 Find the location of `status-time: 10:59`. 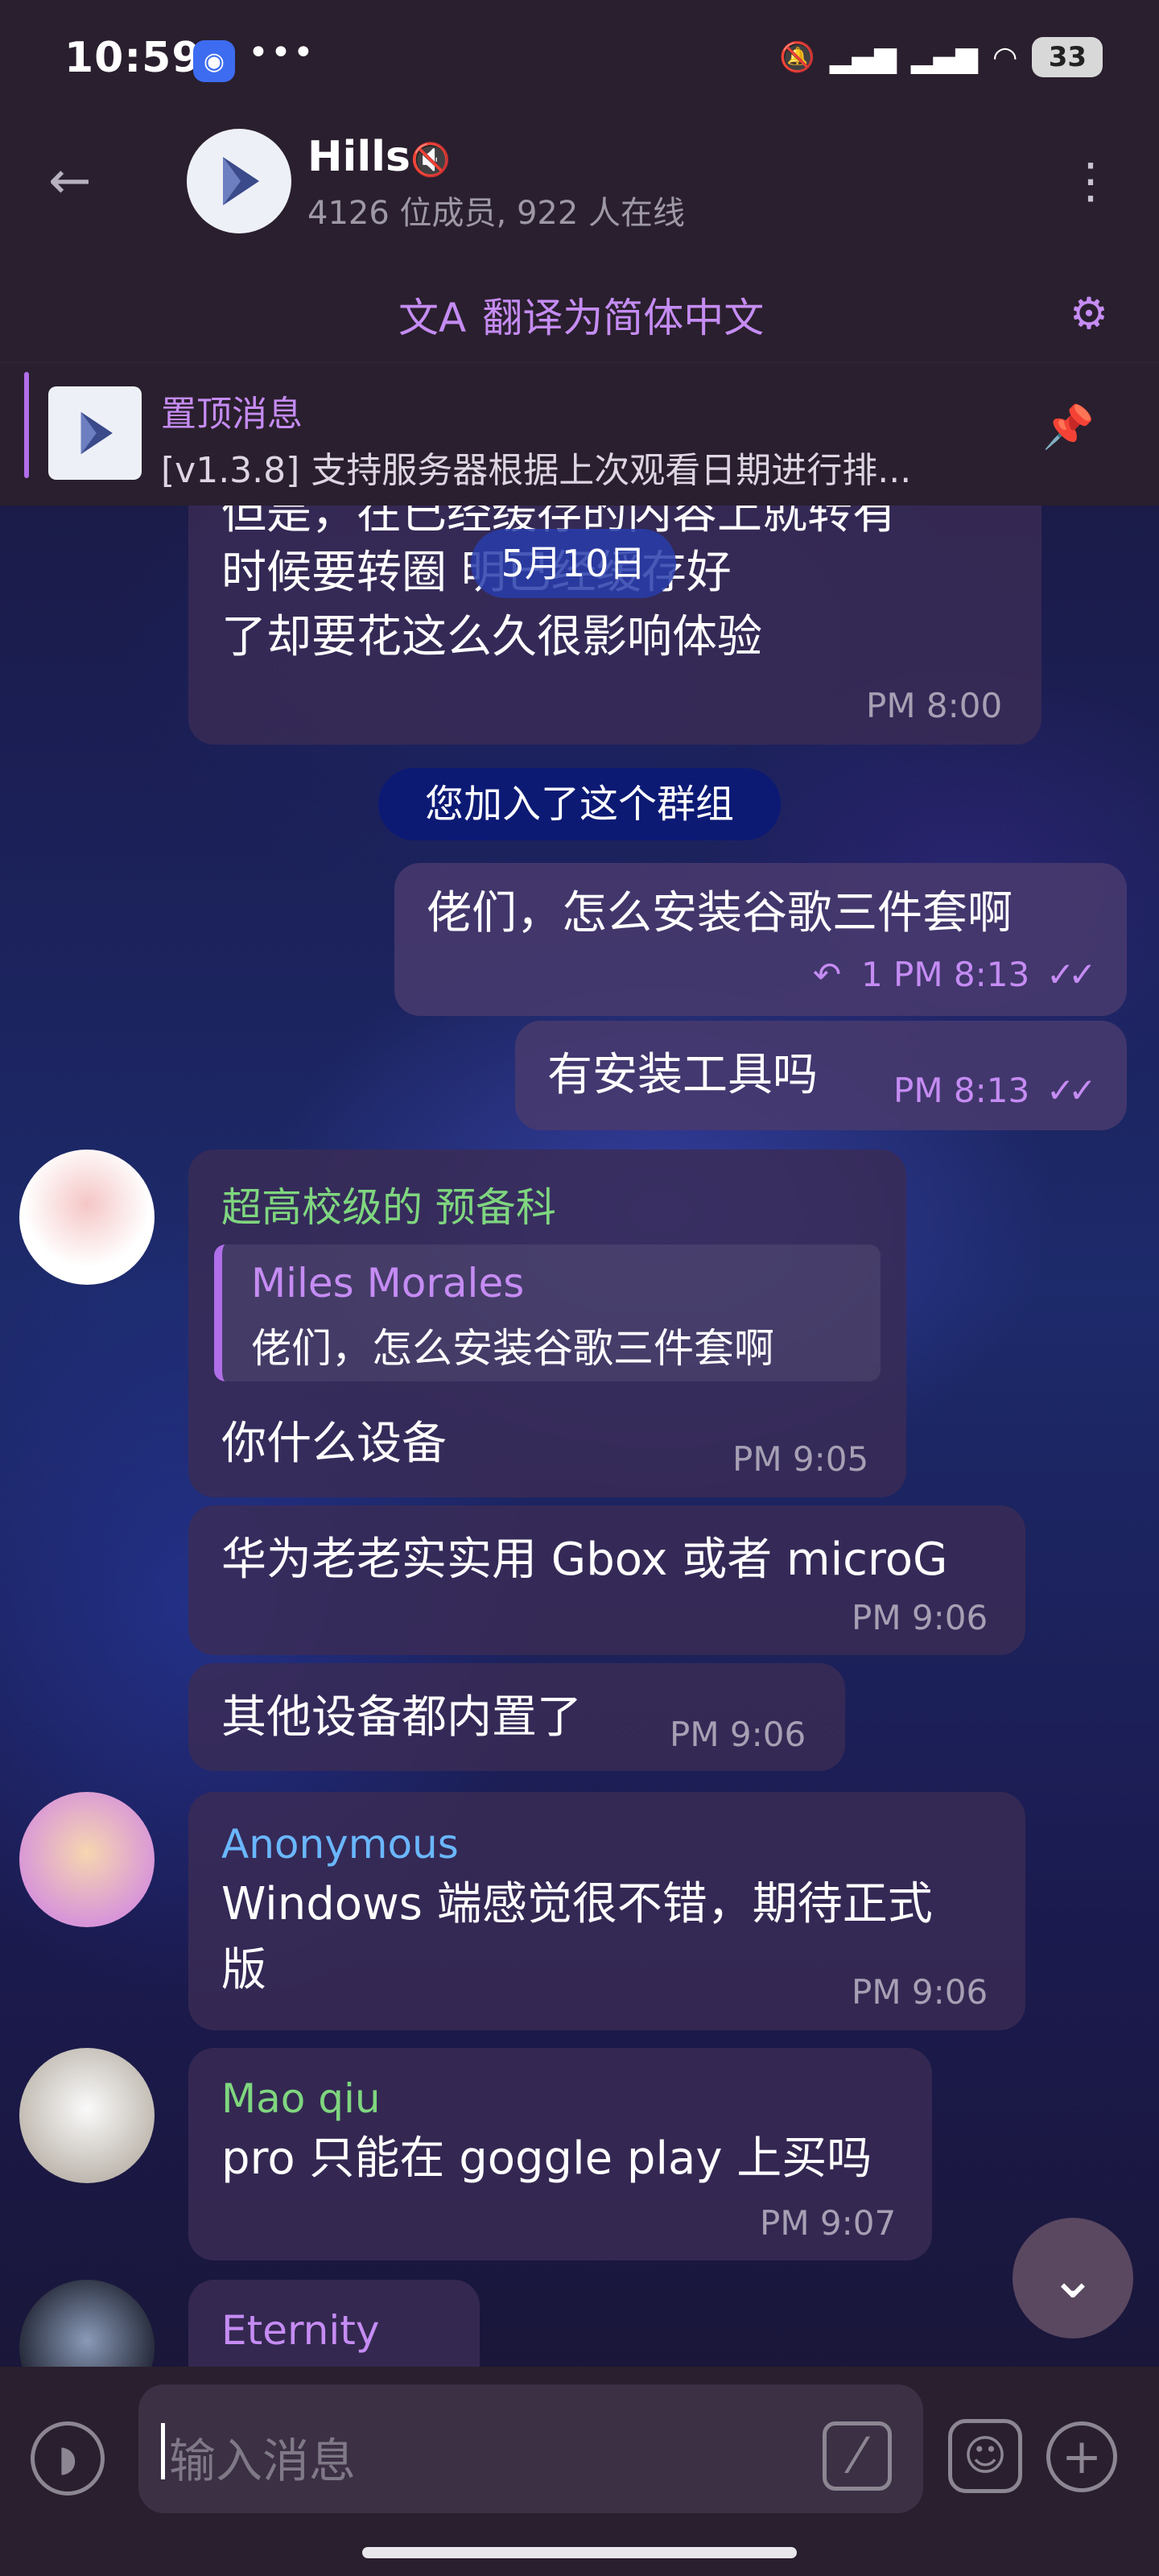

status-time: 10:59 is located at coordinates (133, 58).